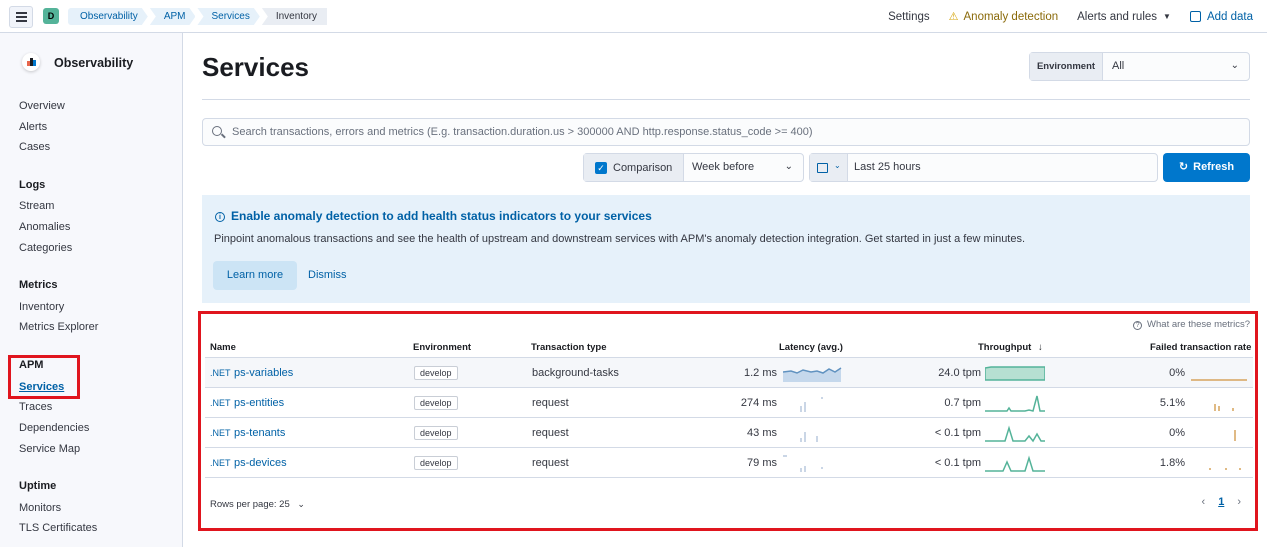 Image resolution: width=1267 pixels, height=547 pixels. I want to click on settings-link: Settings, so click(909, 17).